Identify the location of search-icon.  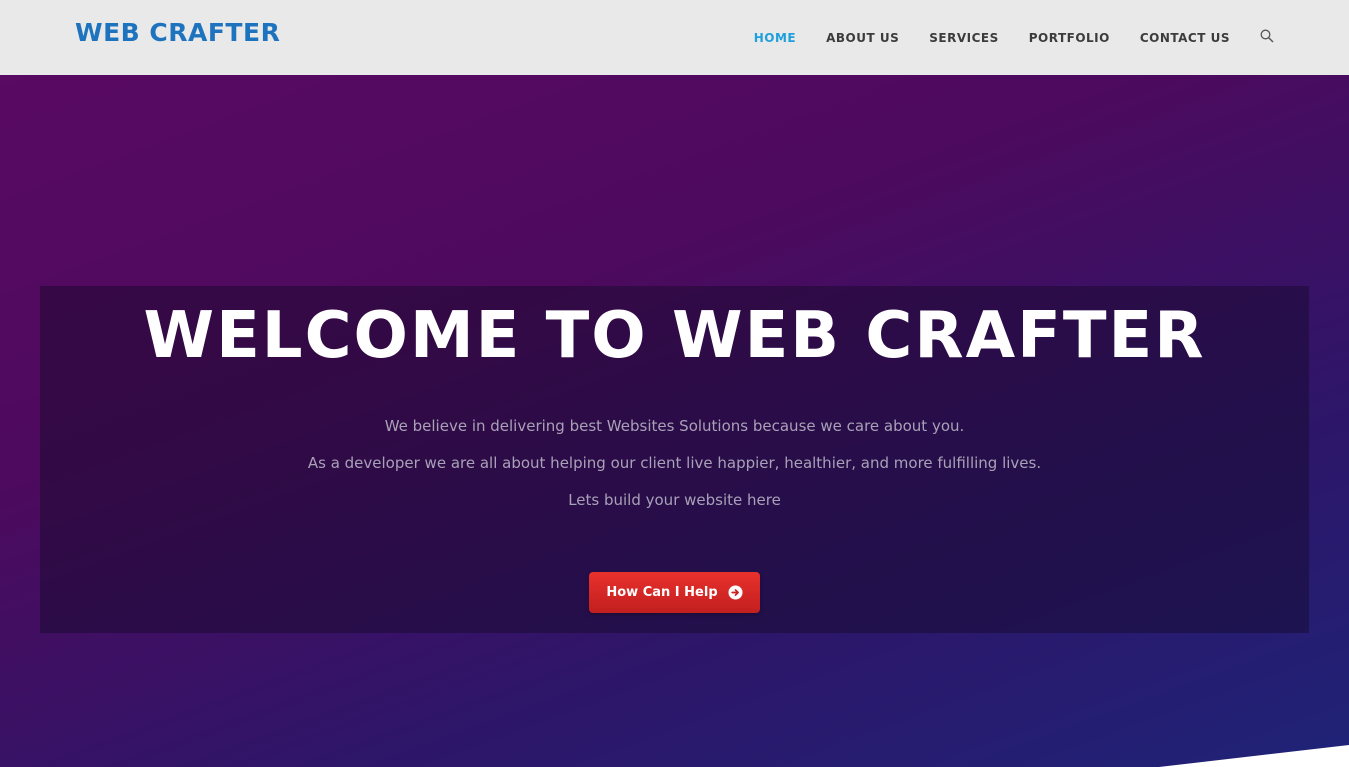
(1267, 36).